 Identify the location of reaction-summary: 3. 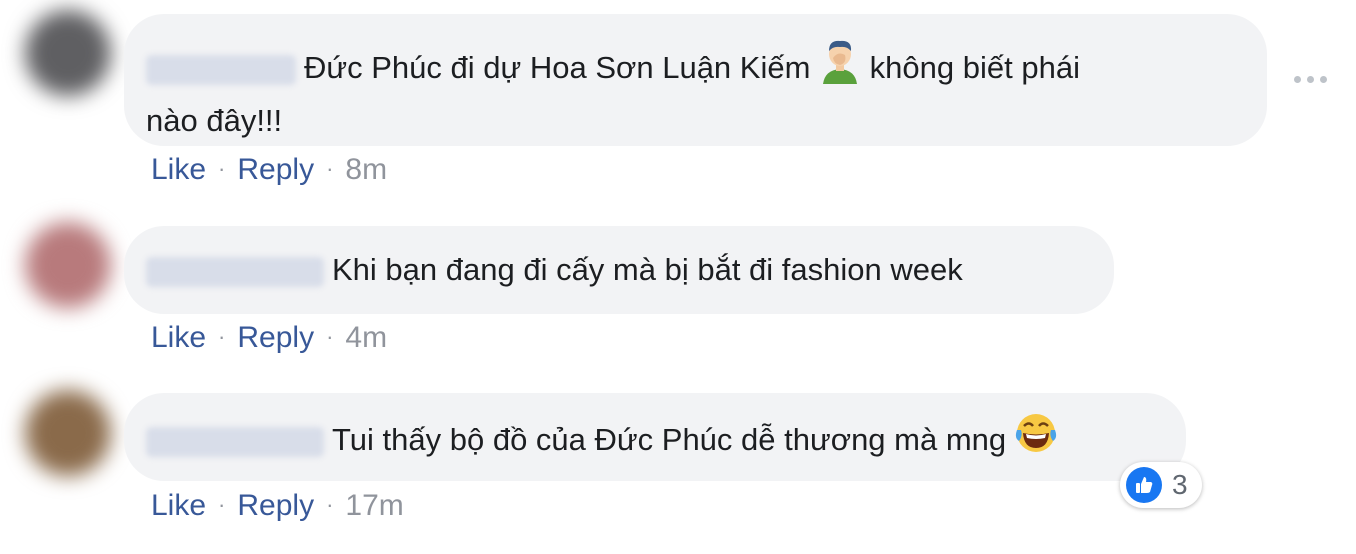
(1161, 485).